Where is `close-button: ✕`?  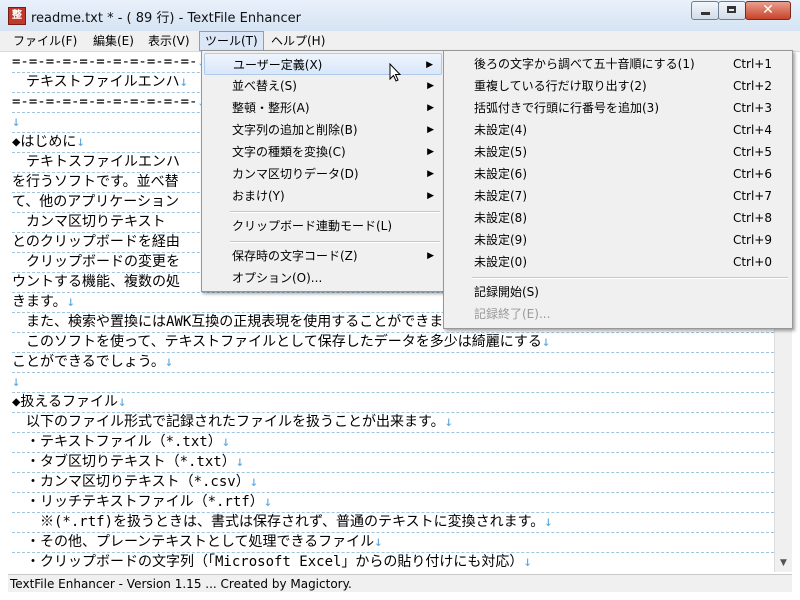
close-button: ✕ is located at coordinates (768, 10).